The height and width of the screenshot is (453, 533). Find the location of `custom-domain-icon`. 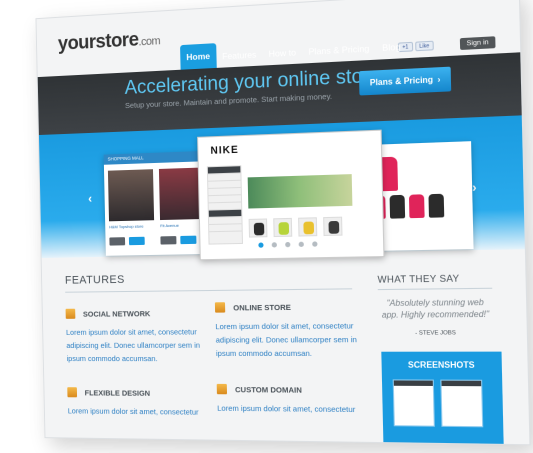

custom-domain-icon is located at coordinates (222, 389).